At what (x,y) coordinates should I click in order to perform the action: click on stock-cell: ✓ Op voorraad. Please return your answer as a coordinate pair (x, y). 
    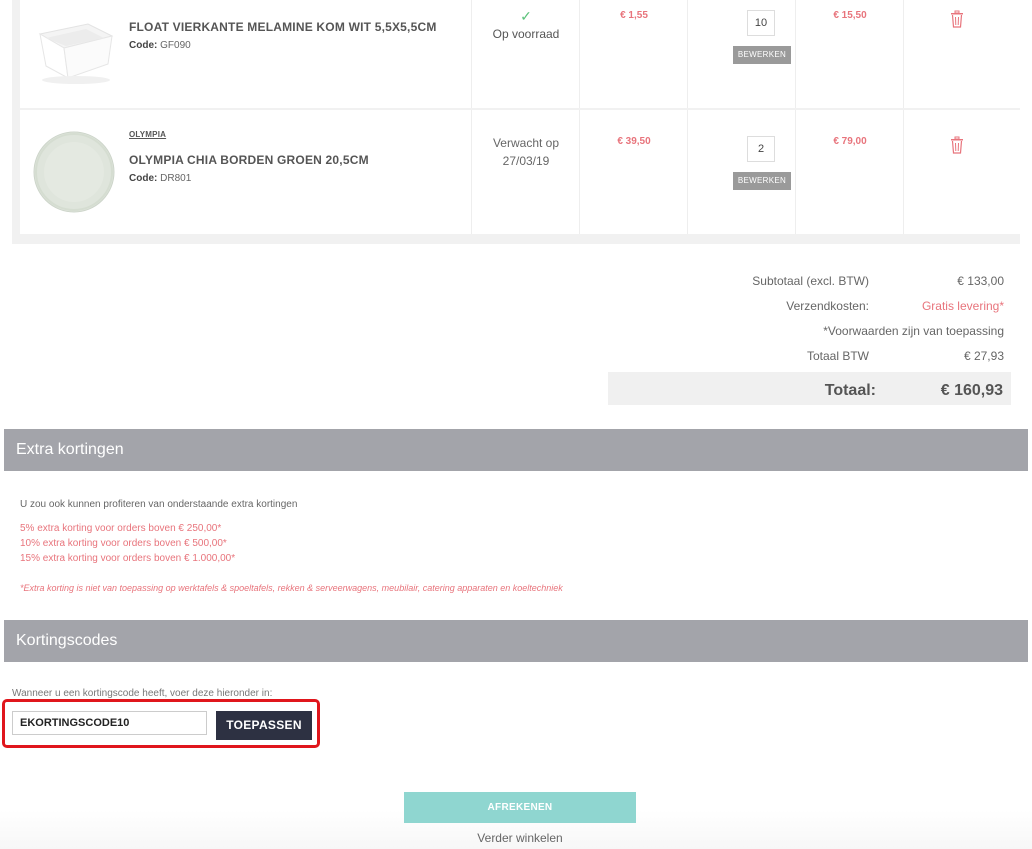
    Looking at the image, I should click on (525, 54).